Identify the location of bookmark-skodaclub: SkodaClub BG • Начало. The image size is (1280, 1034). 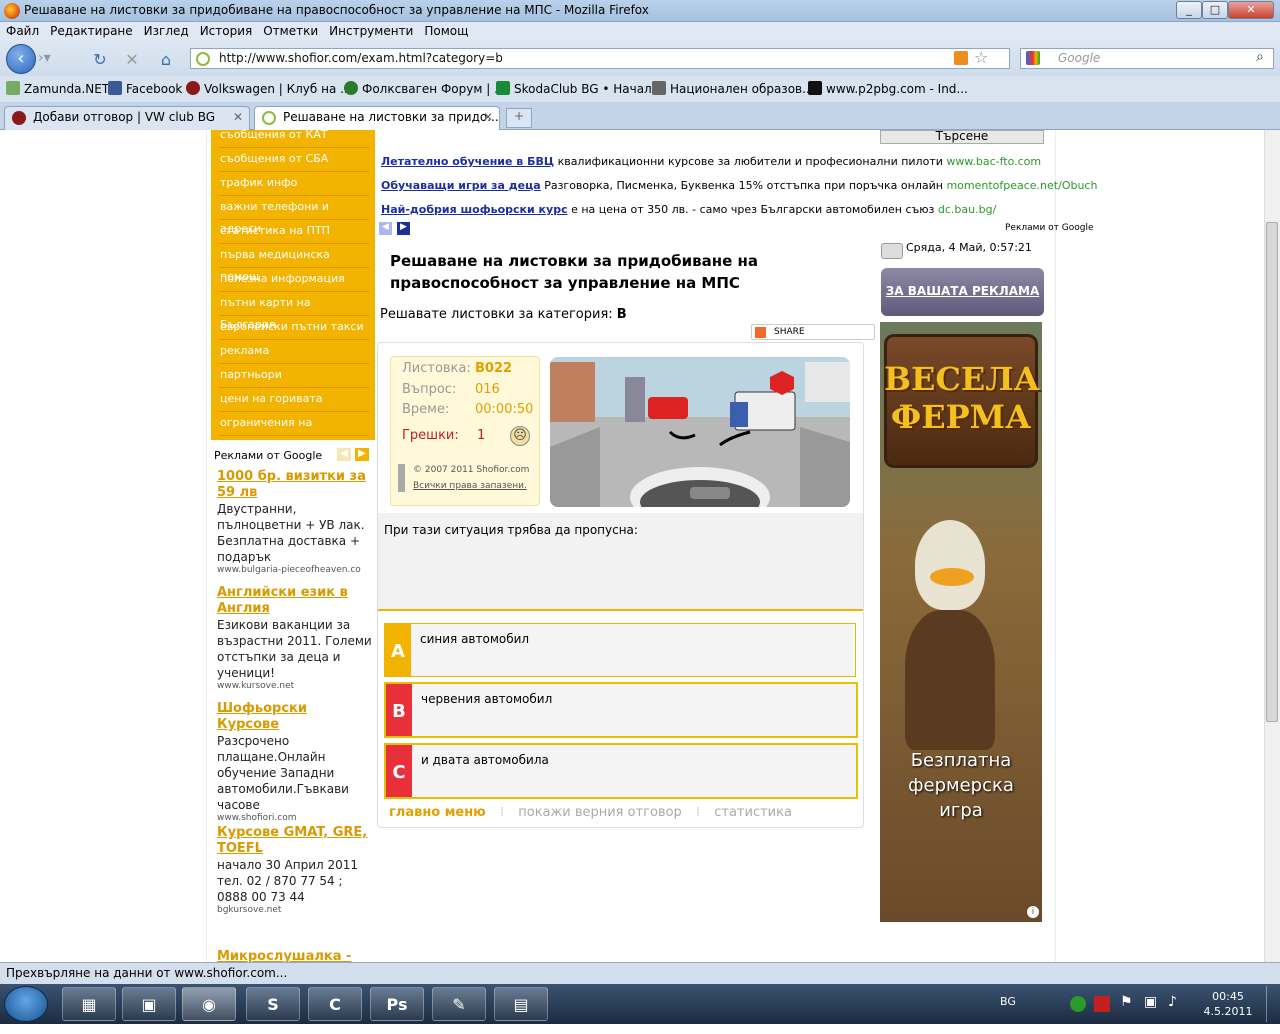
(577, 88).